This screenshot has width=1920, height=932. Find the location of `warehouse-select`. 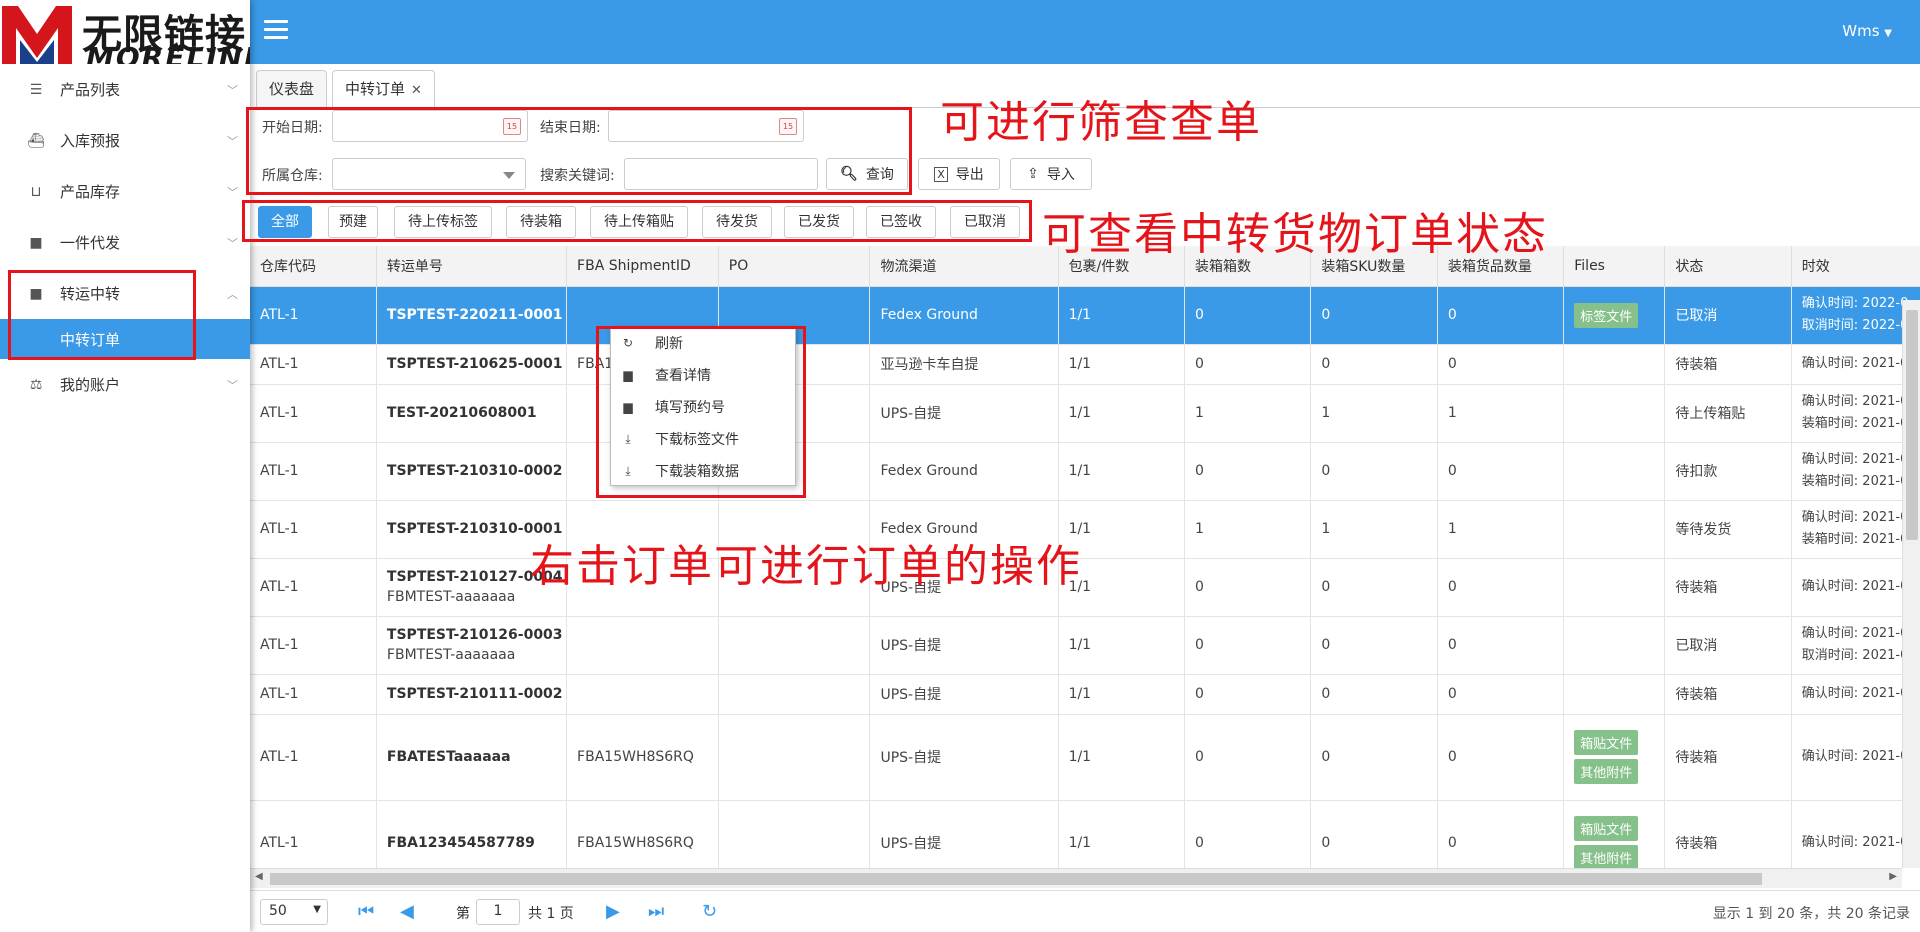

warehouse-select is located at coordinates (429, 174).